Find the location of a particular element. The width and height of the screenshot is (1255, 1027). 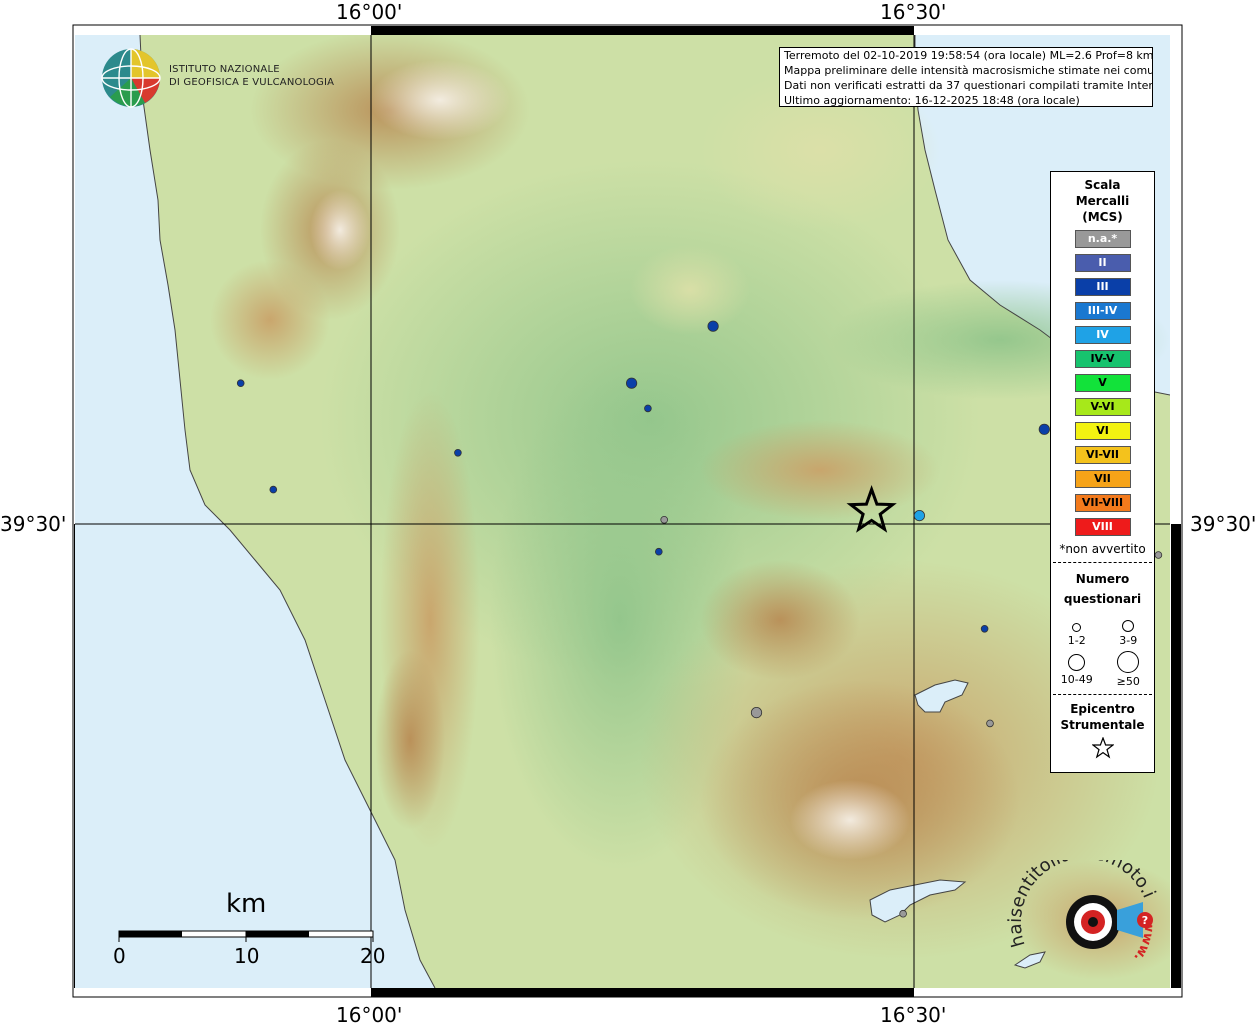

intensity-swatch: VII is located at coordinates (1102, 479).